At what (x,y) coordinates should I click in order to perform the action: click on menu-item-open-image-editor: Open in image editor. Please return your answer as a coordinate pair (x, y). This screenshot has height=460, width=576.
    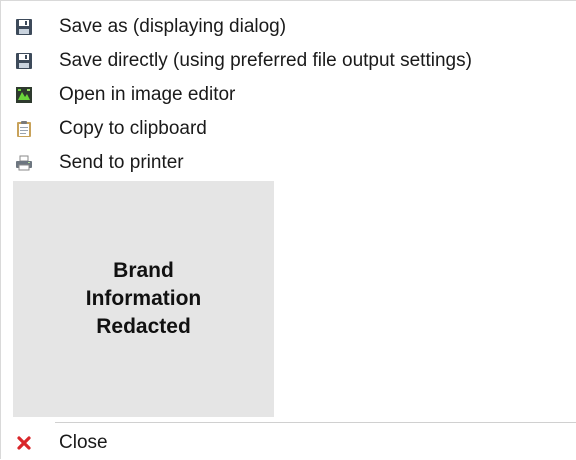
    Looking at the image, I should click on (288, 95).